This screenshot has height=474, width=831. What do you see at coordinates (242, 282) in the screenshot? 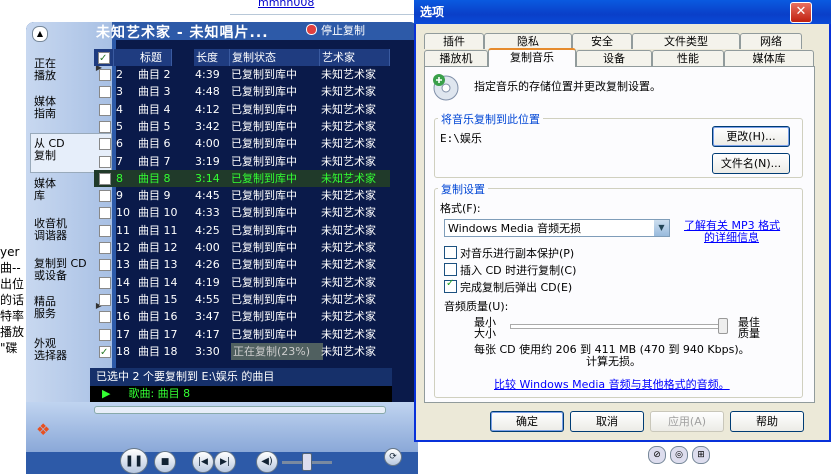
I see `table-row: 14 曲目 14 4:19 已复制到库中 未知艺术家` at bounding box center [242, 282].